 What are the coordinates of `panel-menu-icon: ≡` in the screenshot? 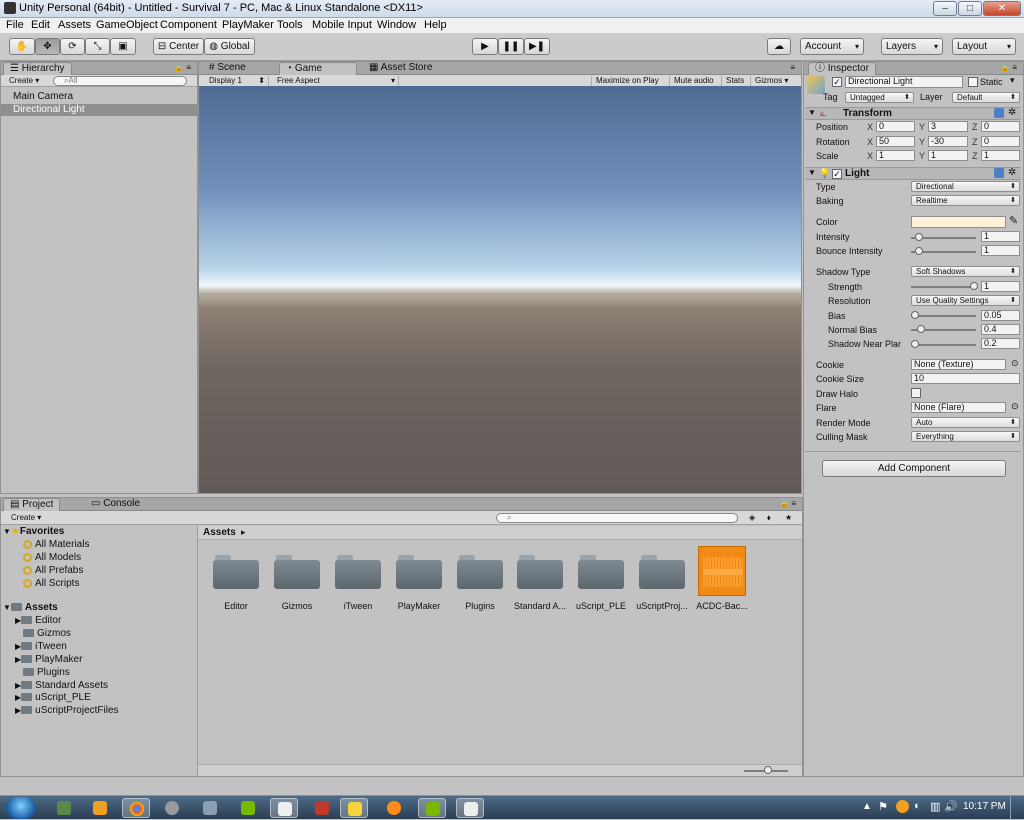 It's located at (792, 68).